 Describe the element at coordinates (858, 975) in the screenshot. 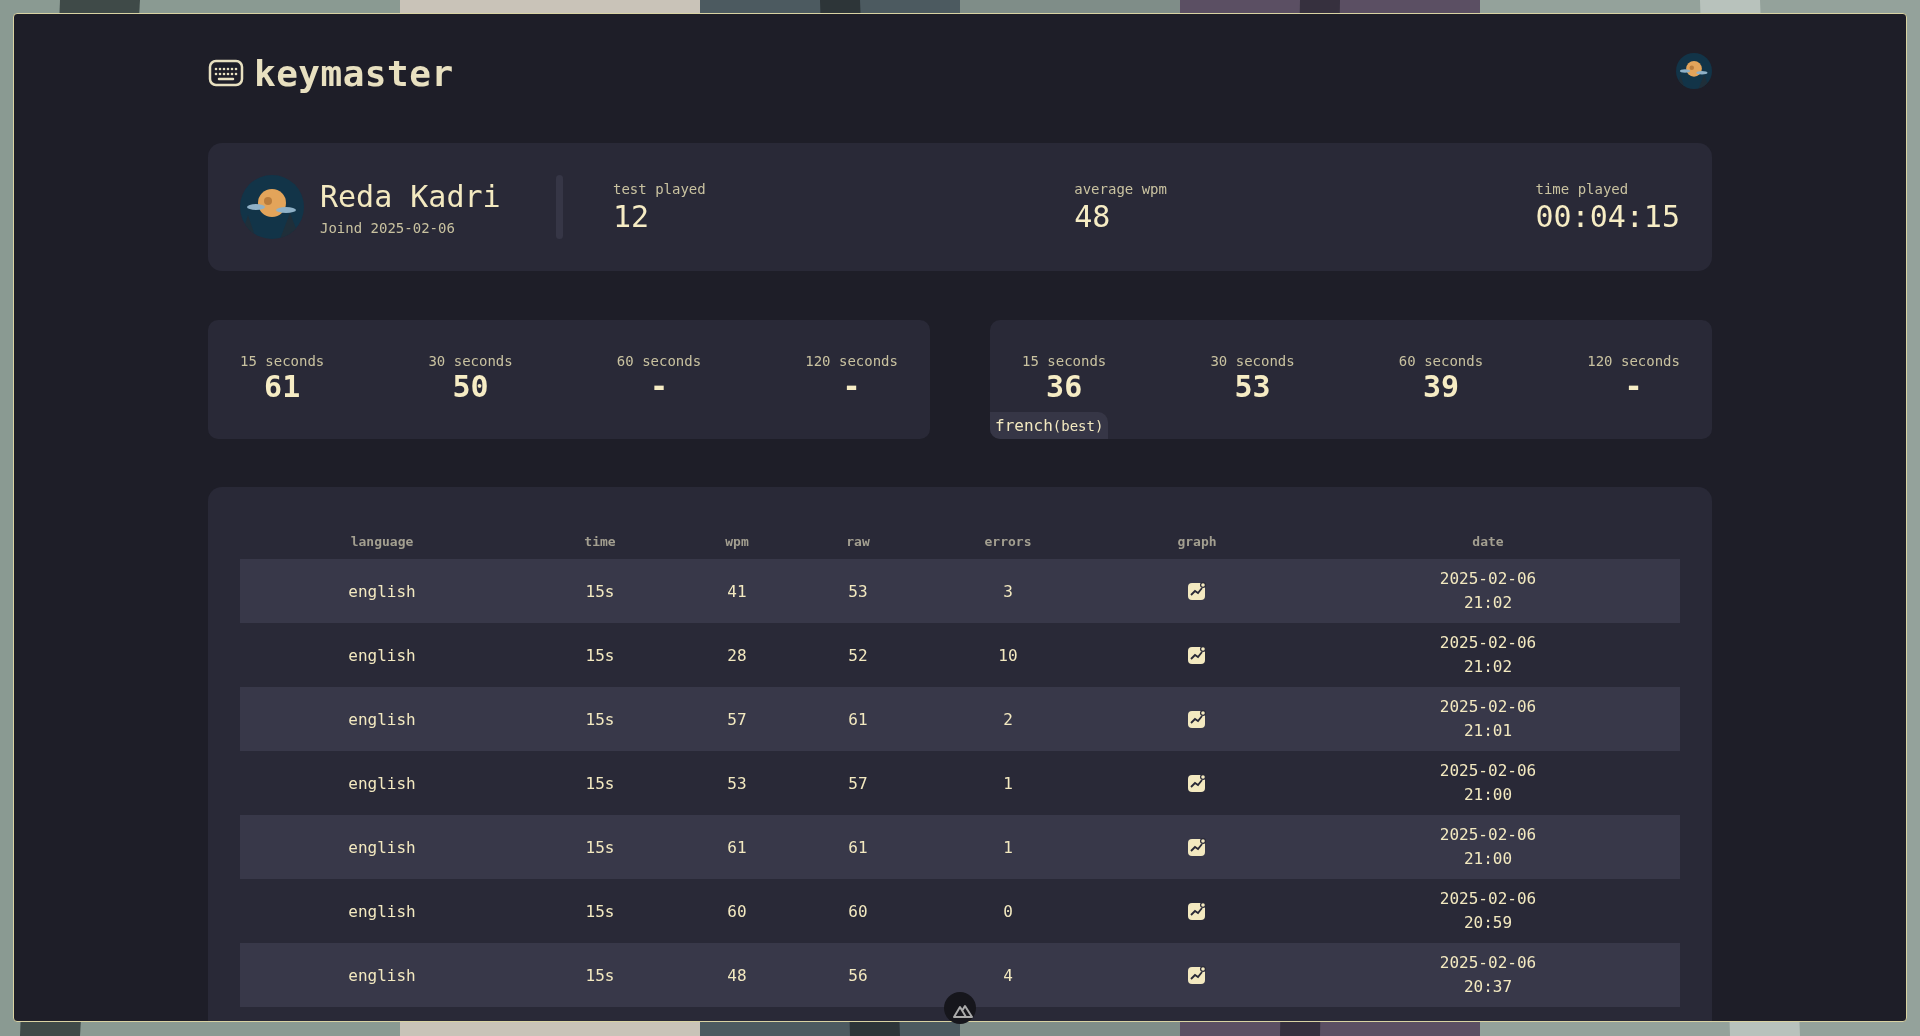

I see `table-cell-text: 56` at that location.